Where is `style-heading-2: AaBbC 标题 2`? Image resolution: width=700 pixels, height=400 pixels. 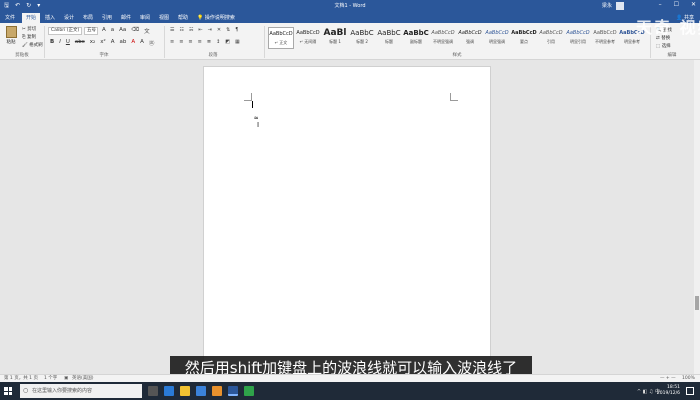 style-heading-2: AaBbC 标题 2 is located at coordinates (362, 38).